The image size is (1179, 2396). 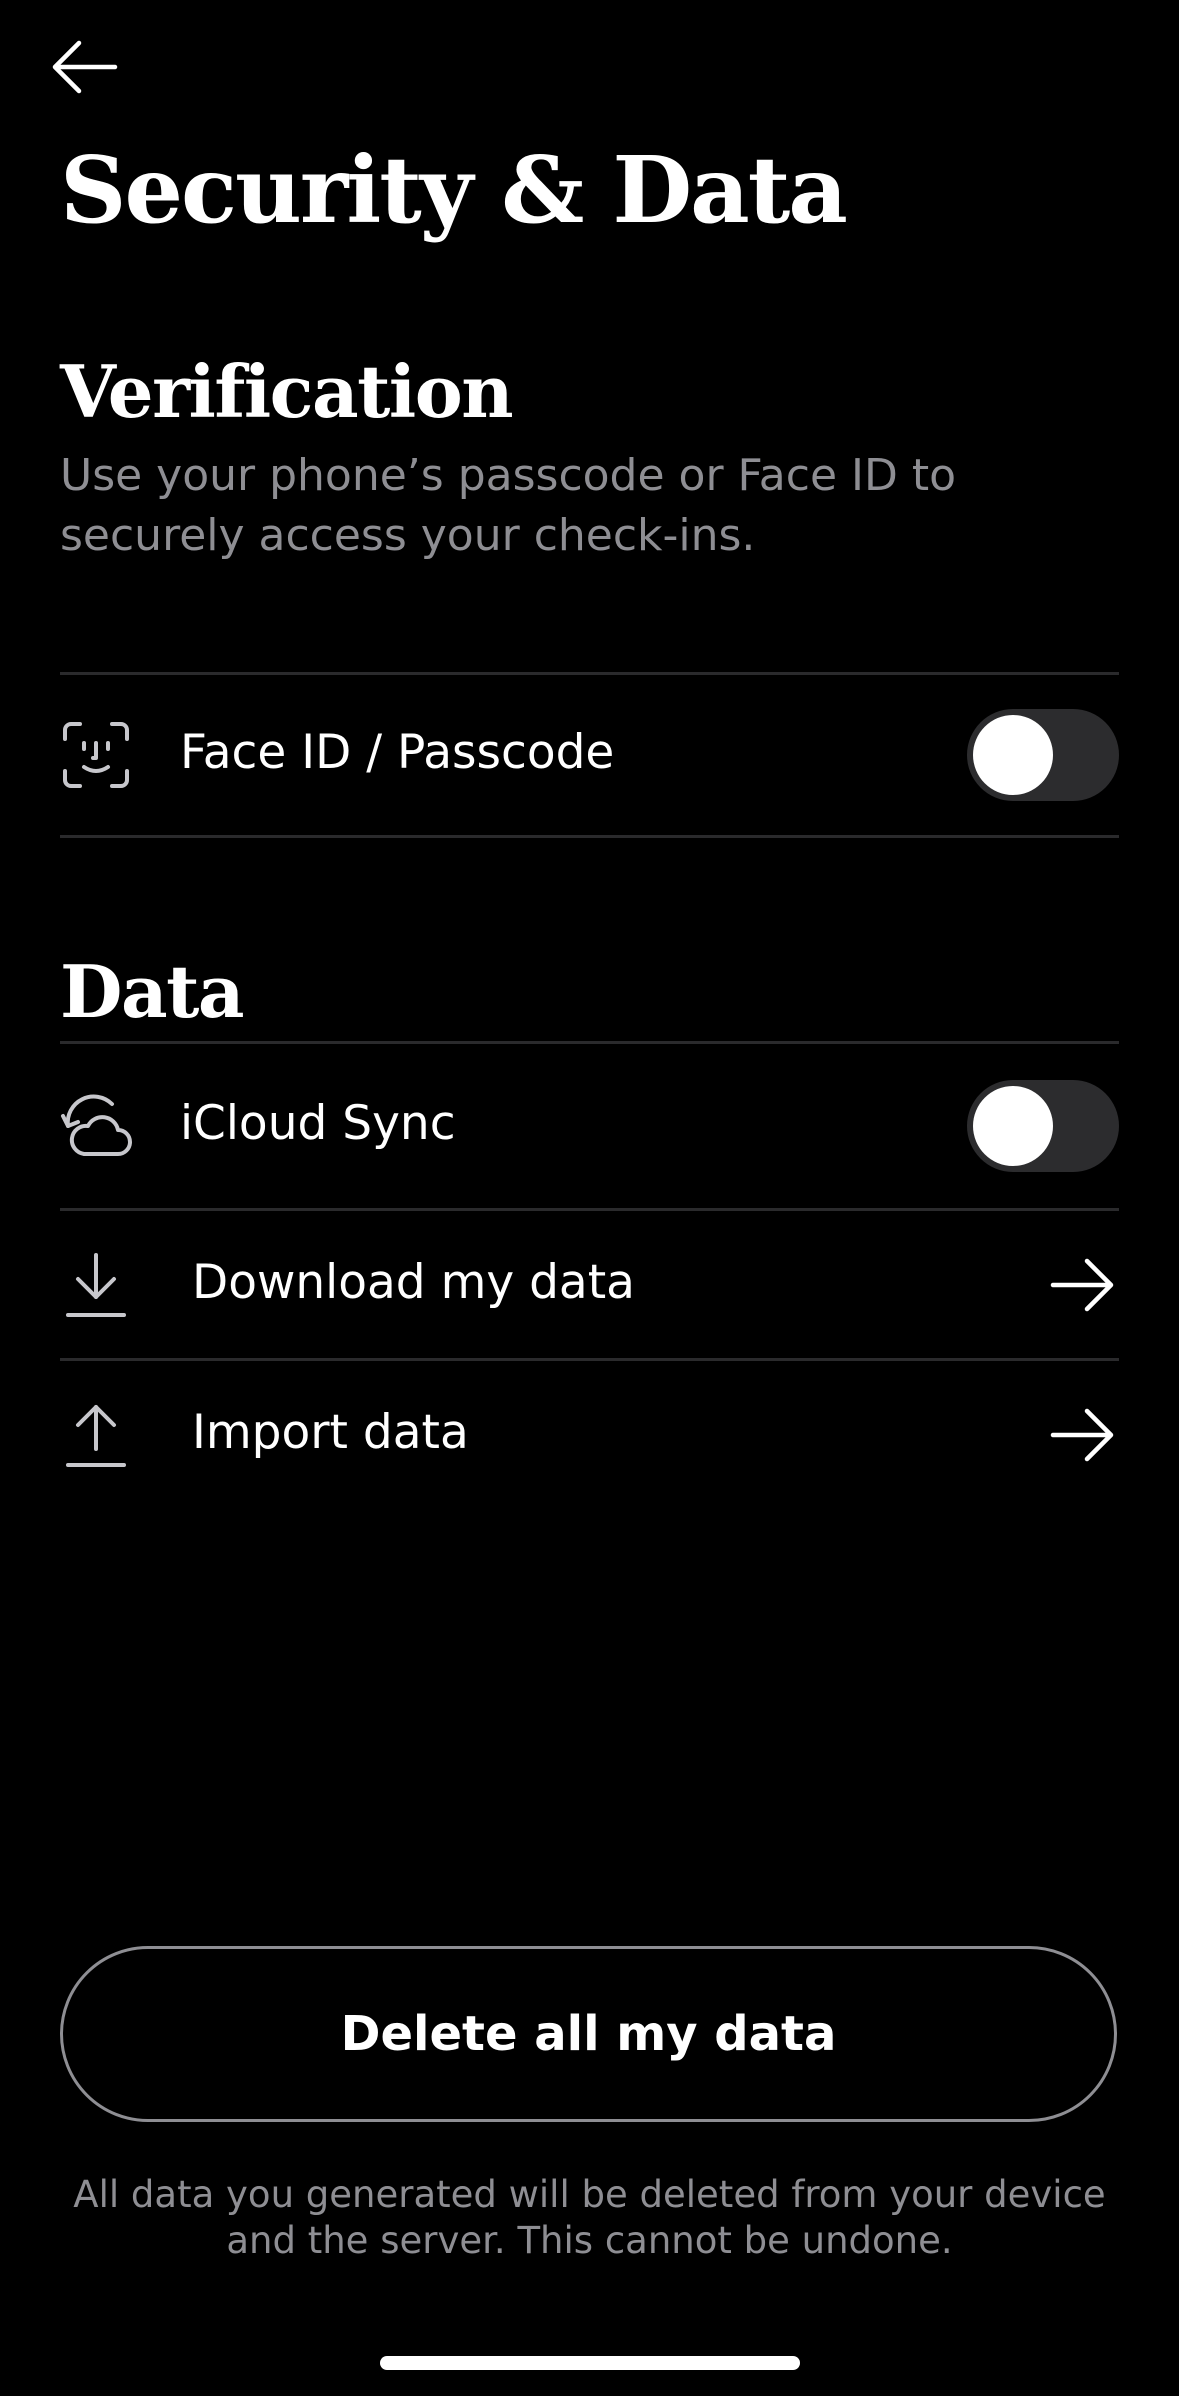 I want to click on import-data-row: Import data, so click(x=589, y=1435).